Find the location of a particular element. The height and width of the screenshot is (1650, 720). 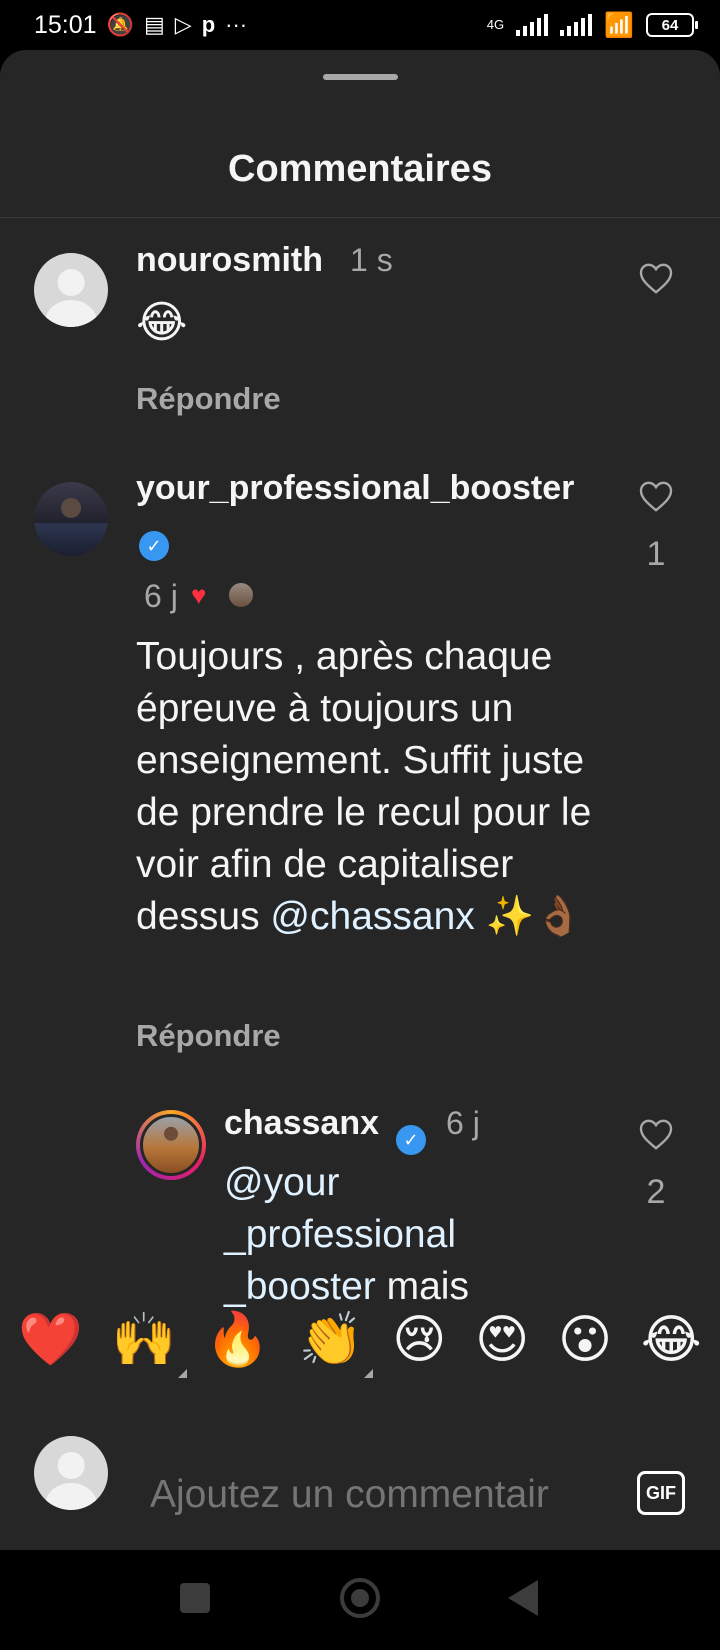

reaction-raised-hands: 🙌 is located at coordinates (149, 1344).